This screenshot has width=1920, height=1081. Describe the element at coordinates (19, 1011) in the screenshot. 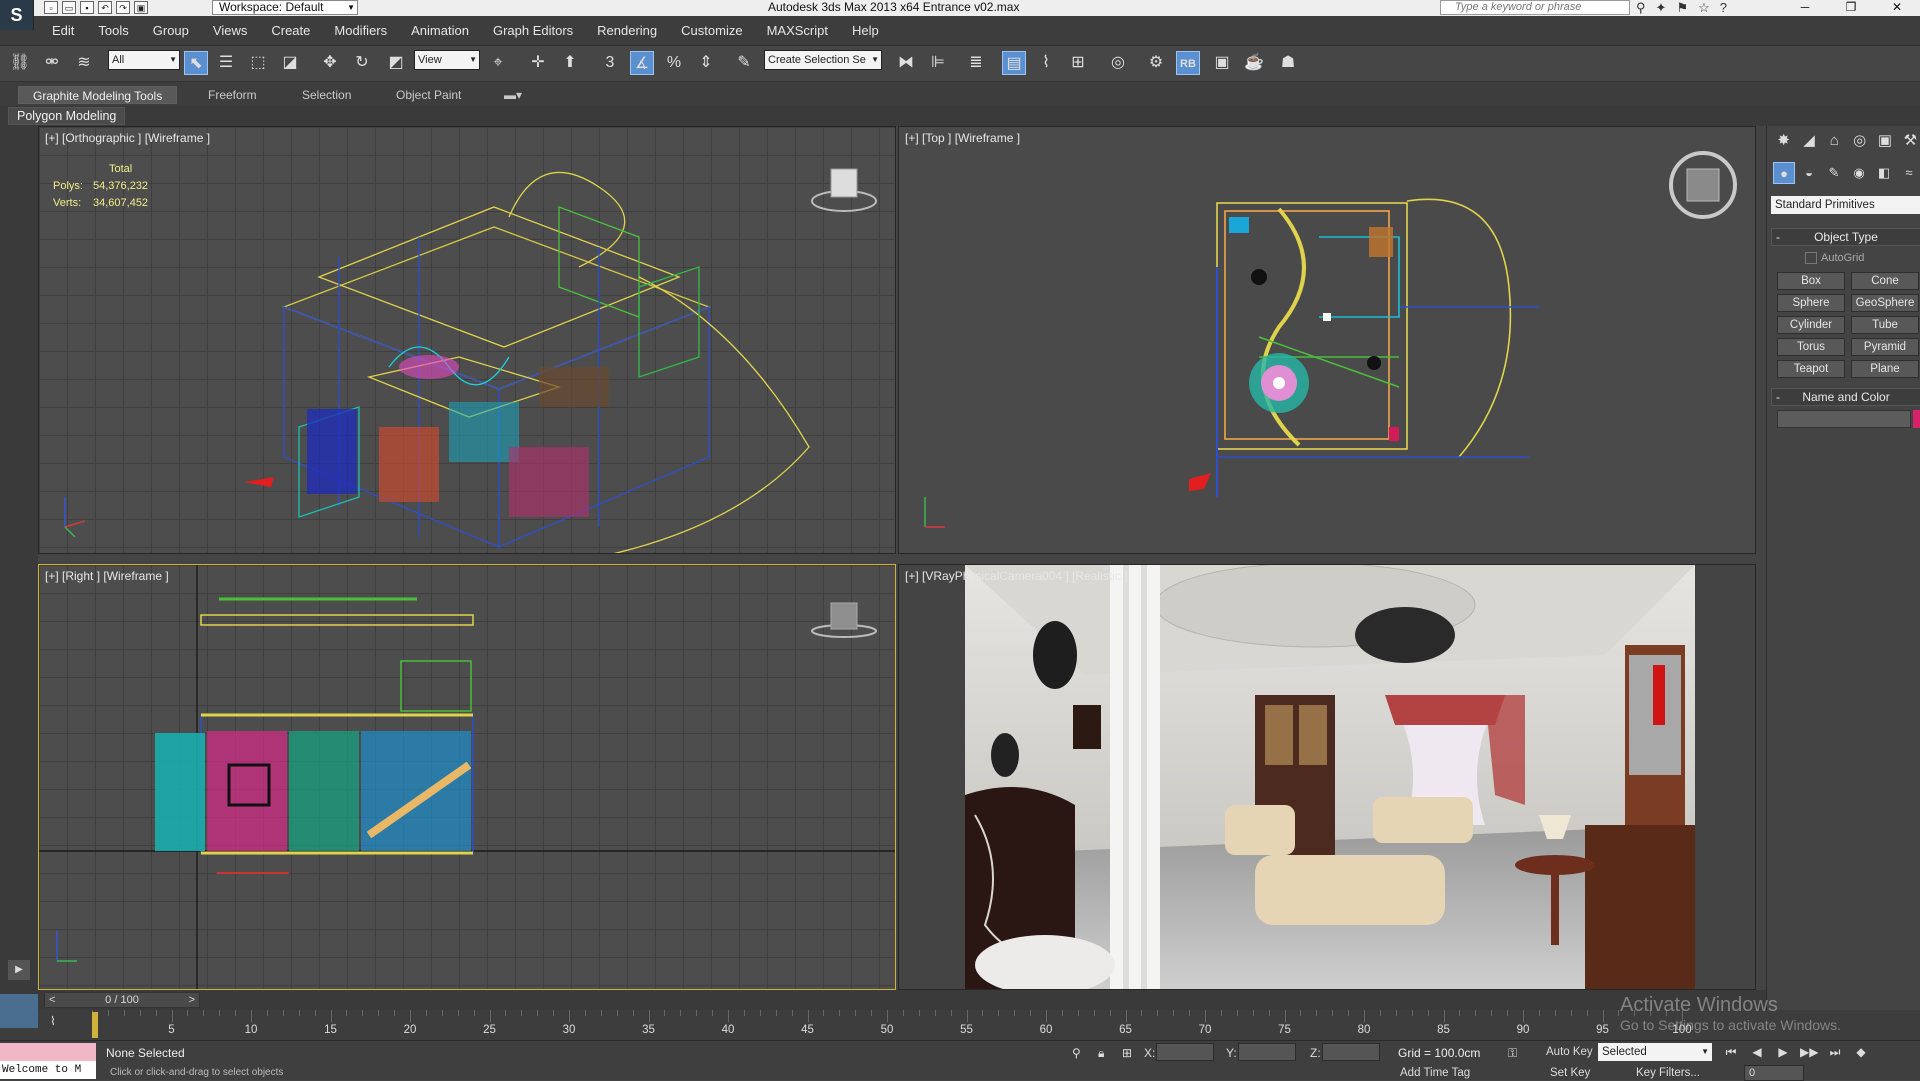

I see `viewport-layout-icon` at that location.